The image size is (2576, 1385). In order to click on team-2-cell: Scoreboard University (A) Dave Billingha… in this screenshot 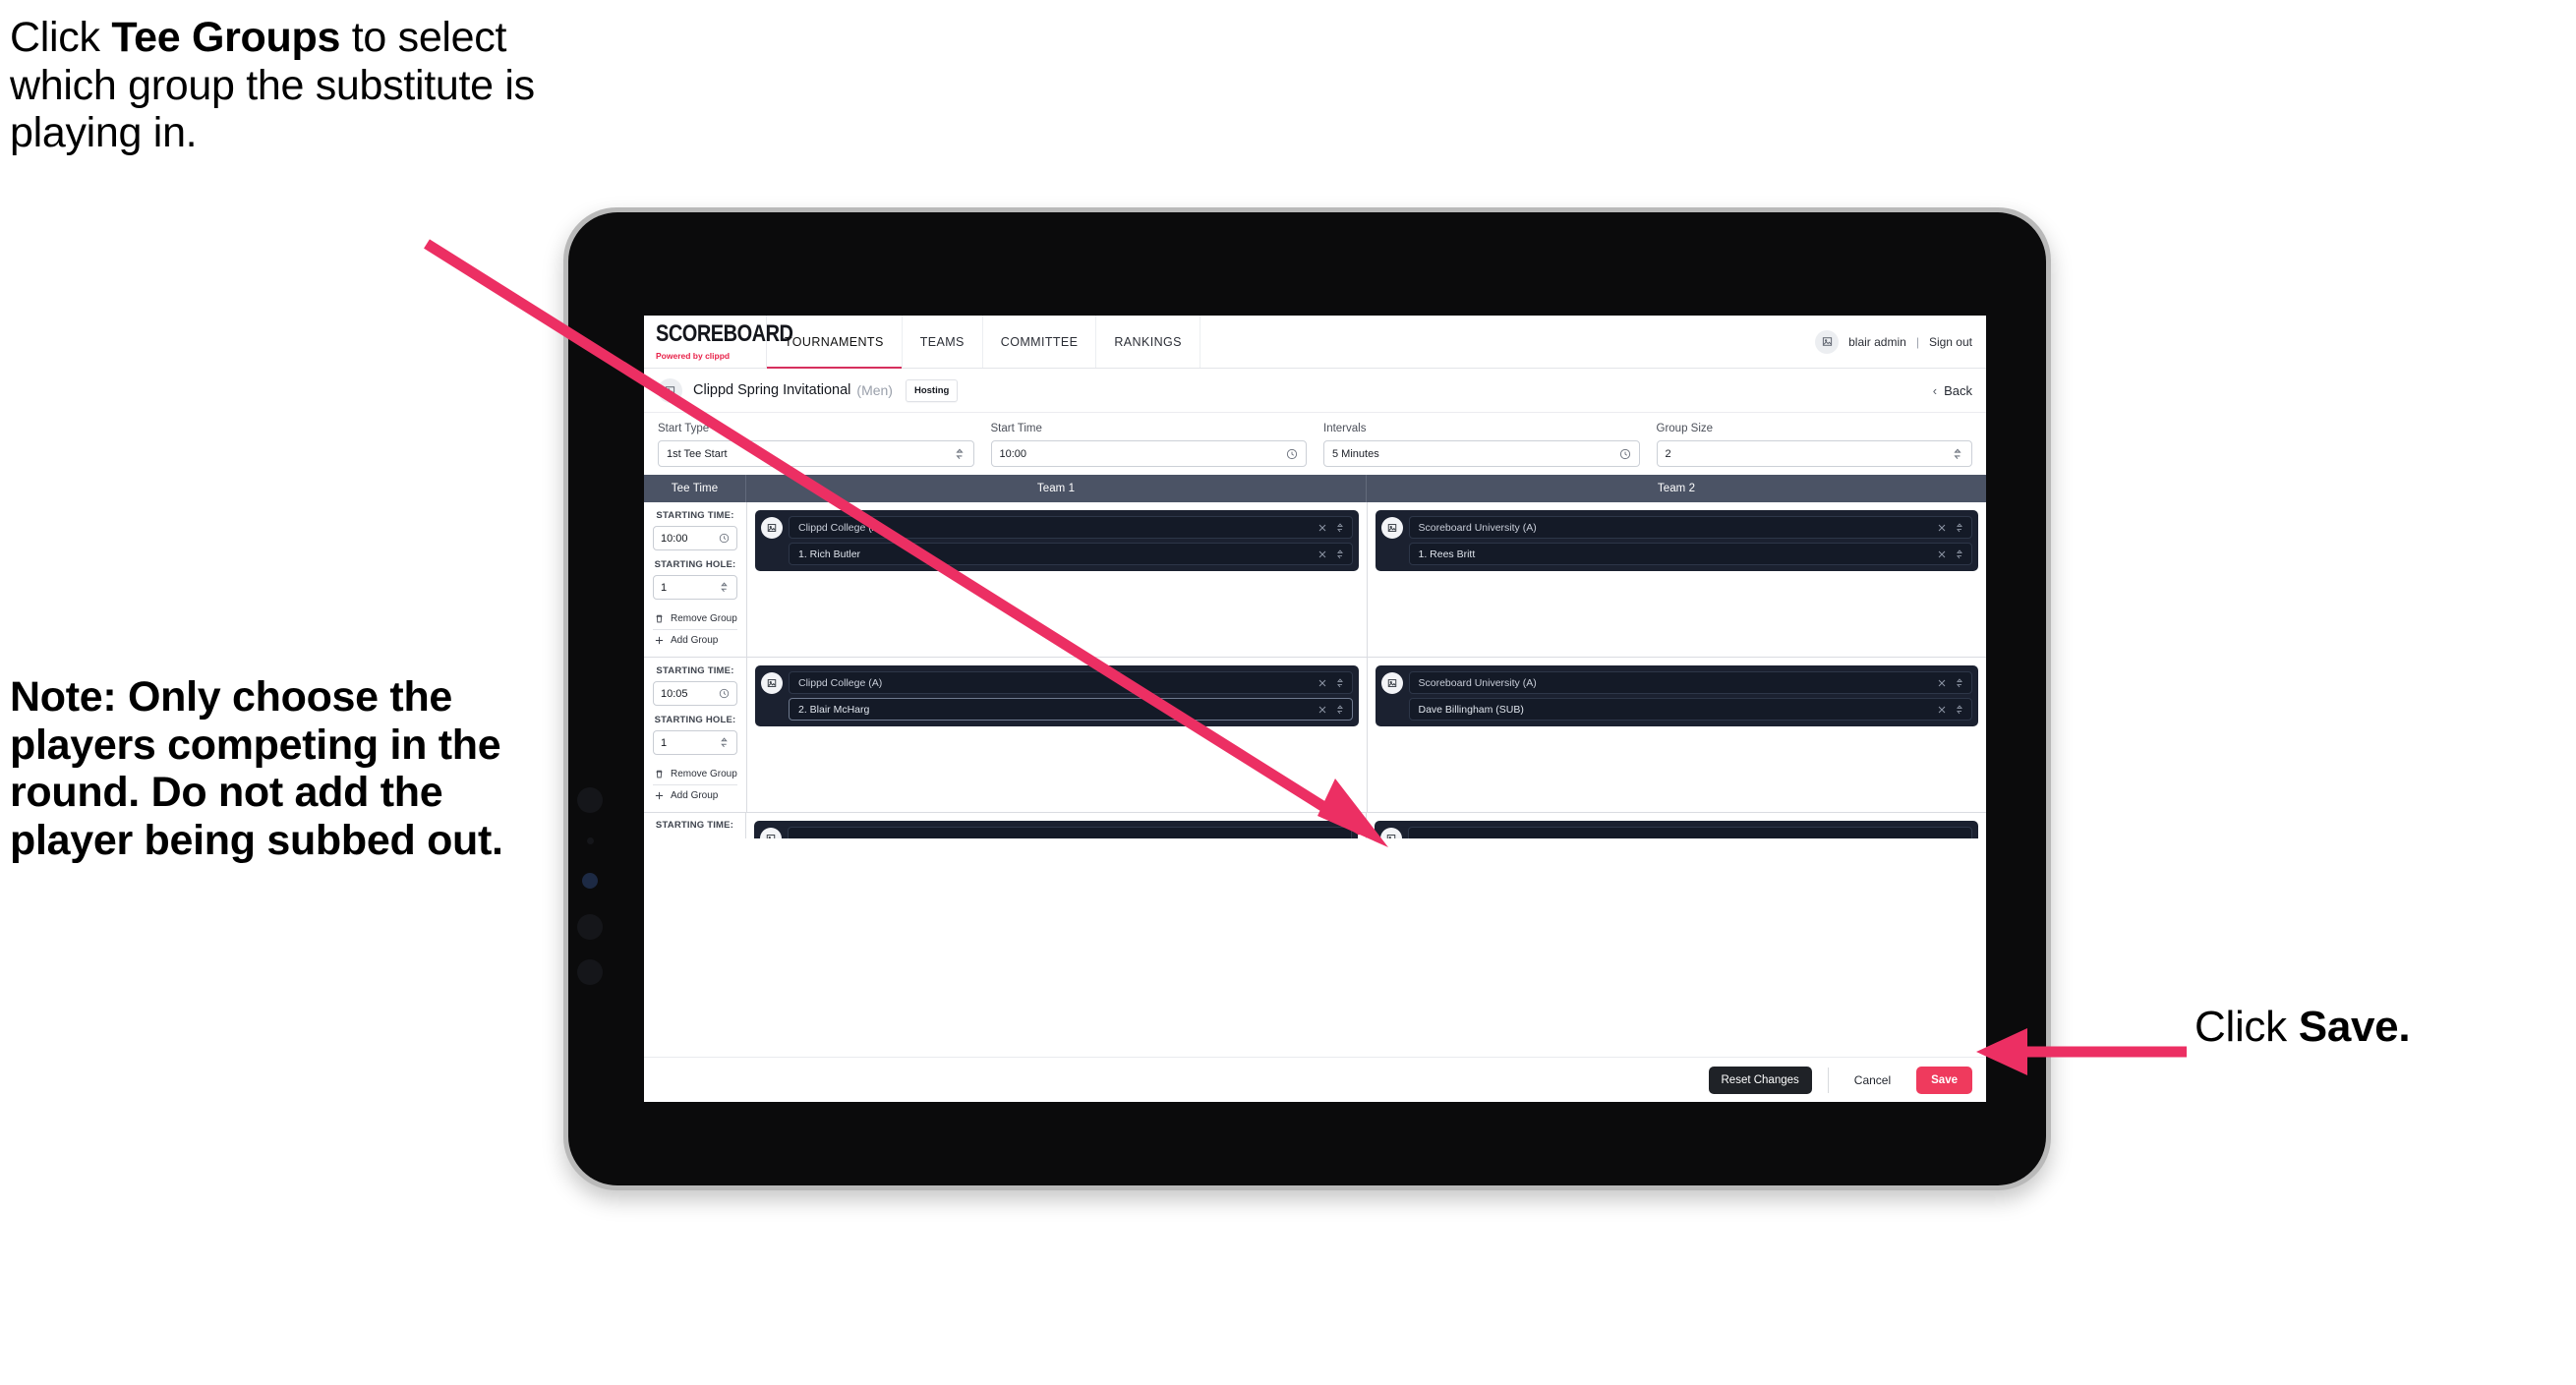, I will do `click(1676, 735)`.